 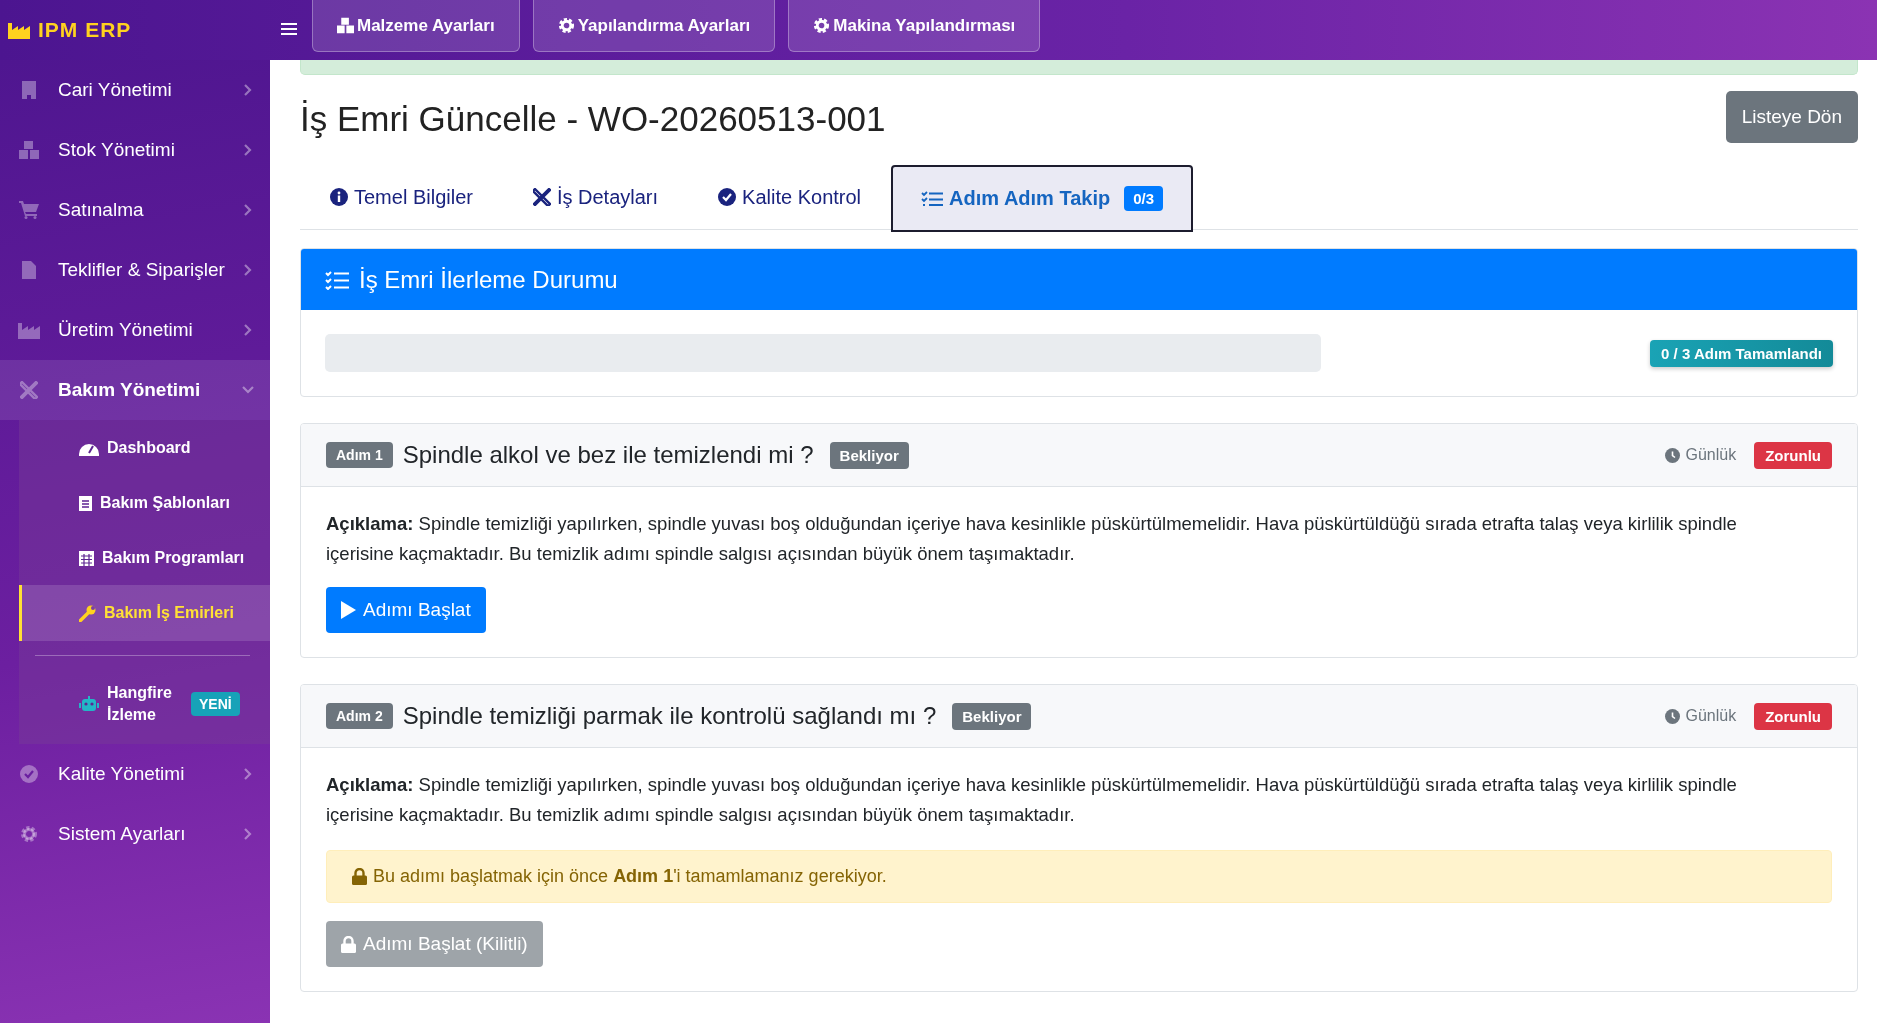 I want to click on brand-name: IPM ERP, so click(x=85, y=30).